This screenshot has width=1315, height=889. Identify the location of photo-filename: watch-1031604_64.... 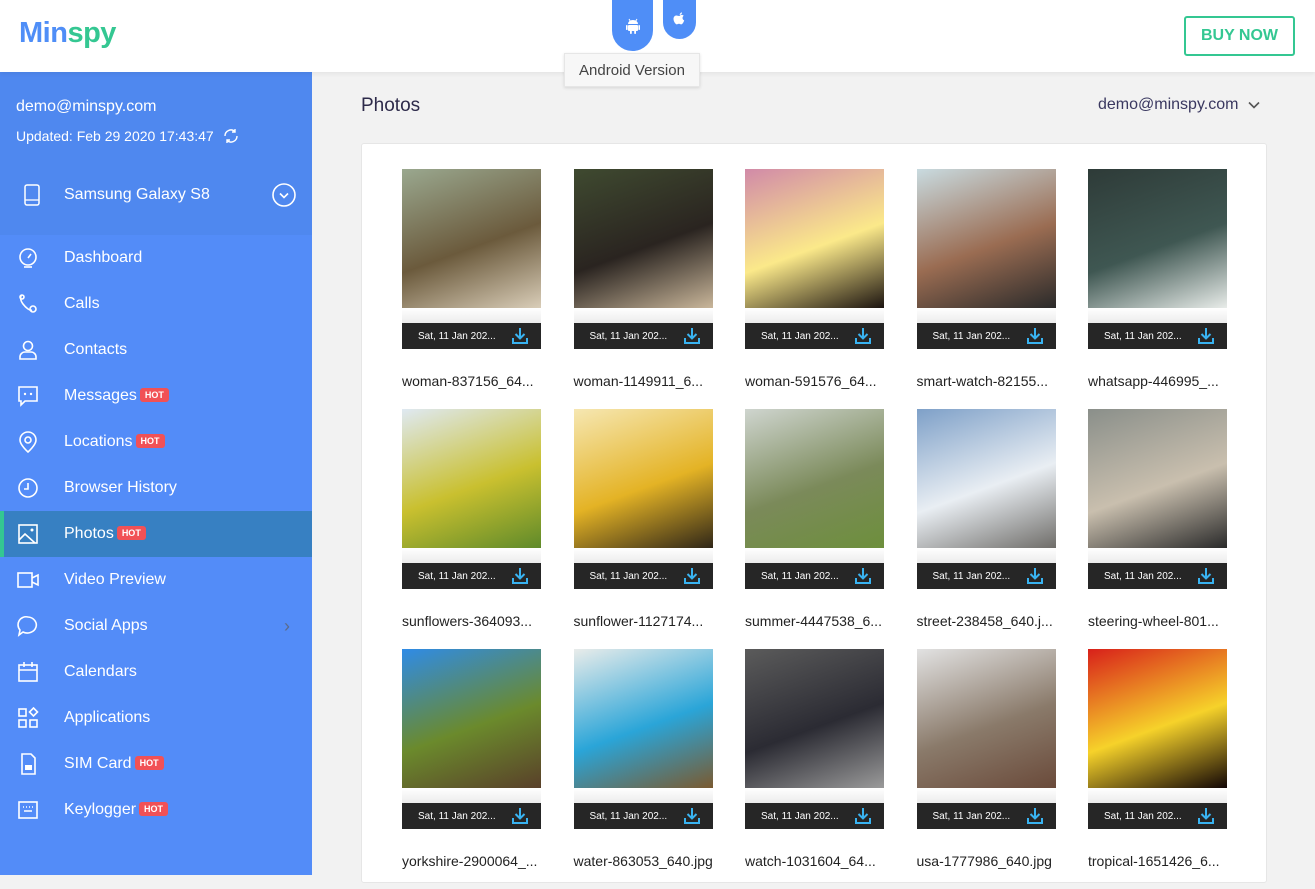
(810, 861).